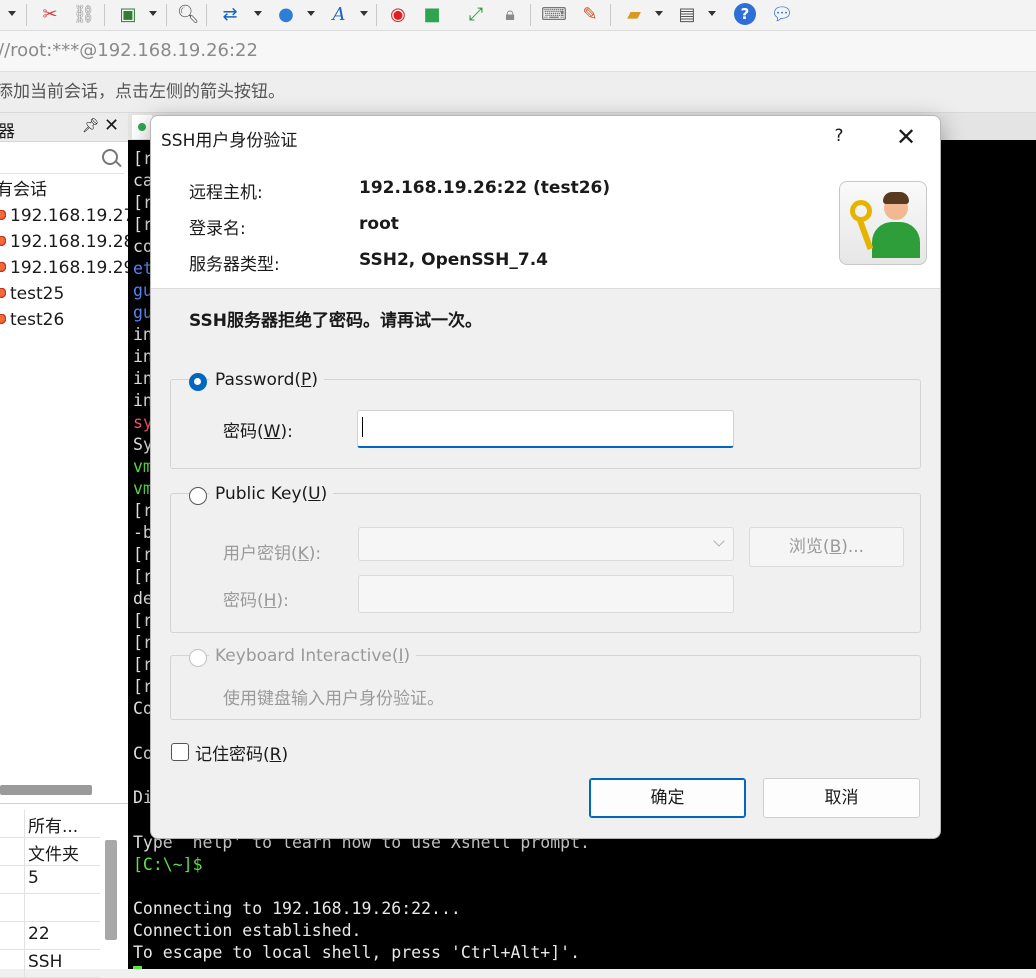 The height and width of the screenshot is (978, 1036). What do you see at coordinates (37, 294) in the screenshot?
I see `tree-item-label: test25` at bounding box center [37, 294].